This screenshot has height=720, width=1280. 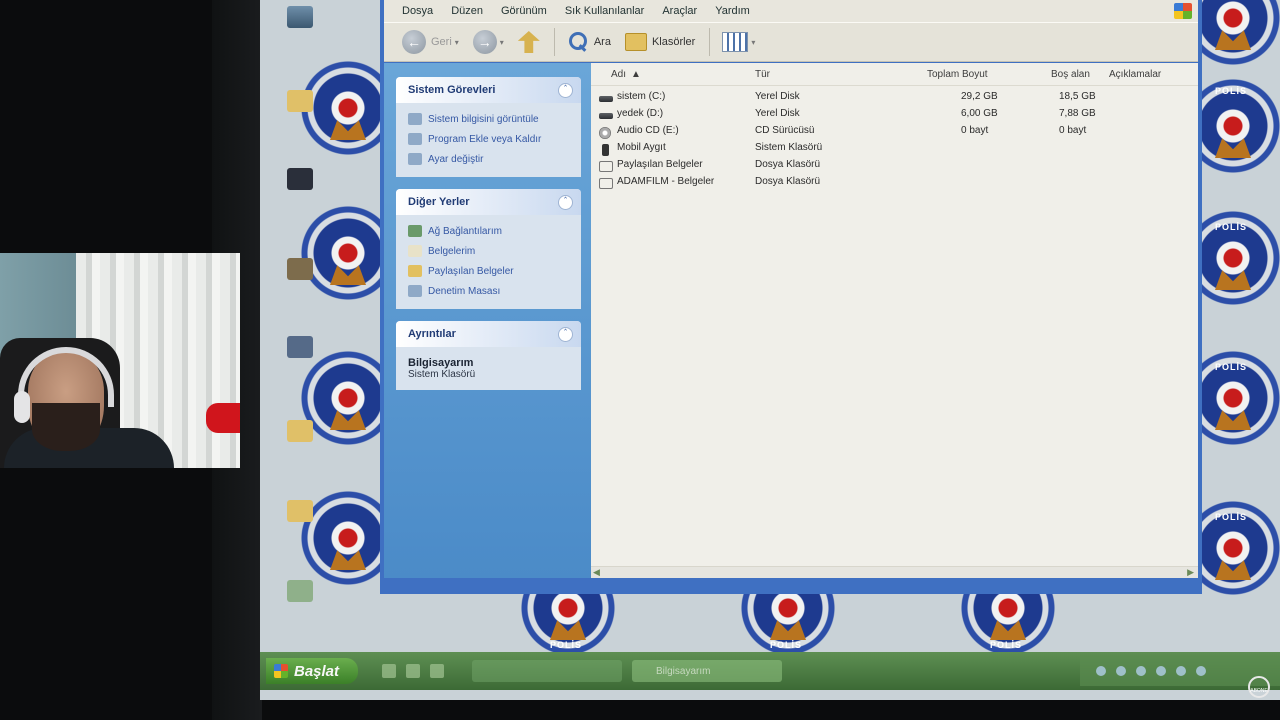 I want to click on list-item: Mobil Aygıt Sistem Klasörü, so click(x=898, y=150).